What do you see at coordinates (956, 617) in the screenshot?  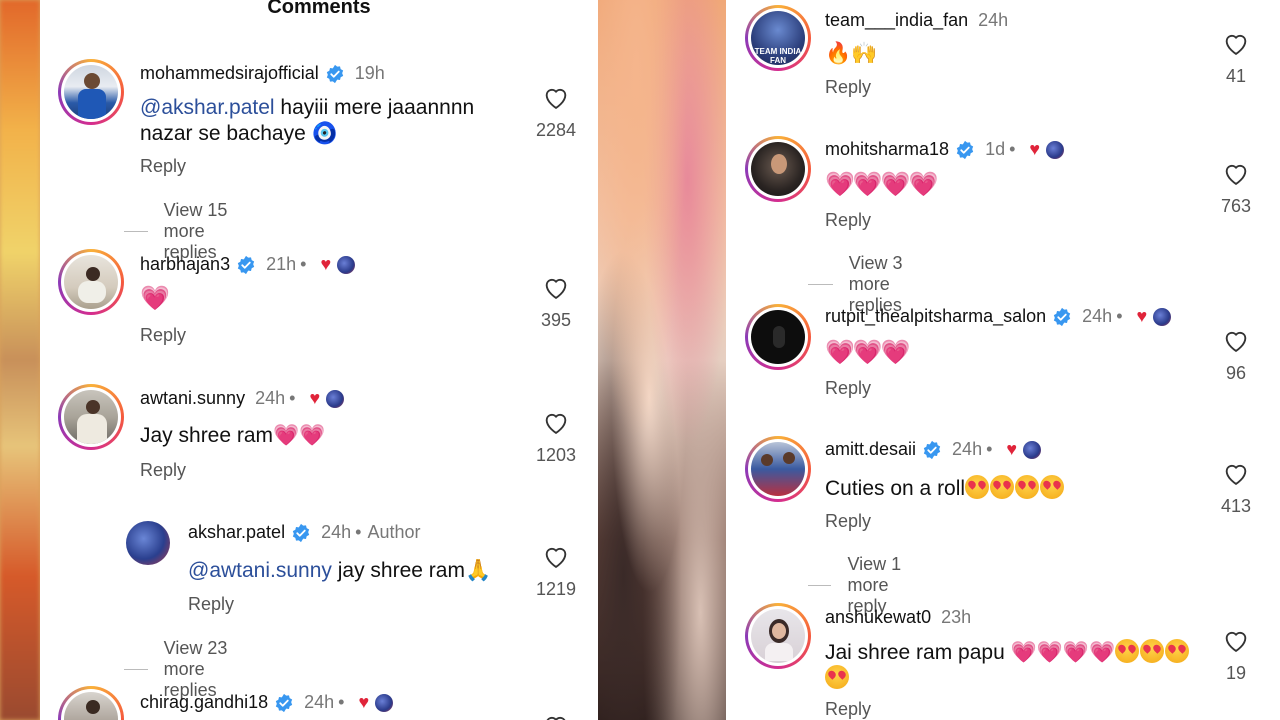 I see `timestamp: 23h` at bounding box center [956, 617].